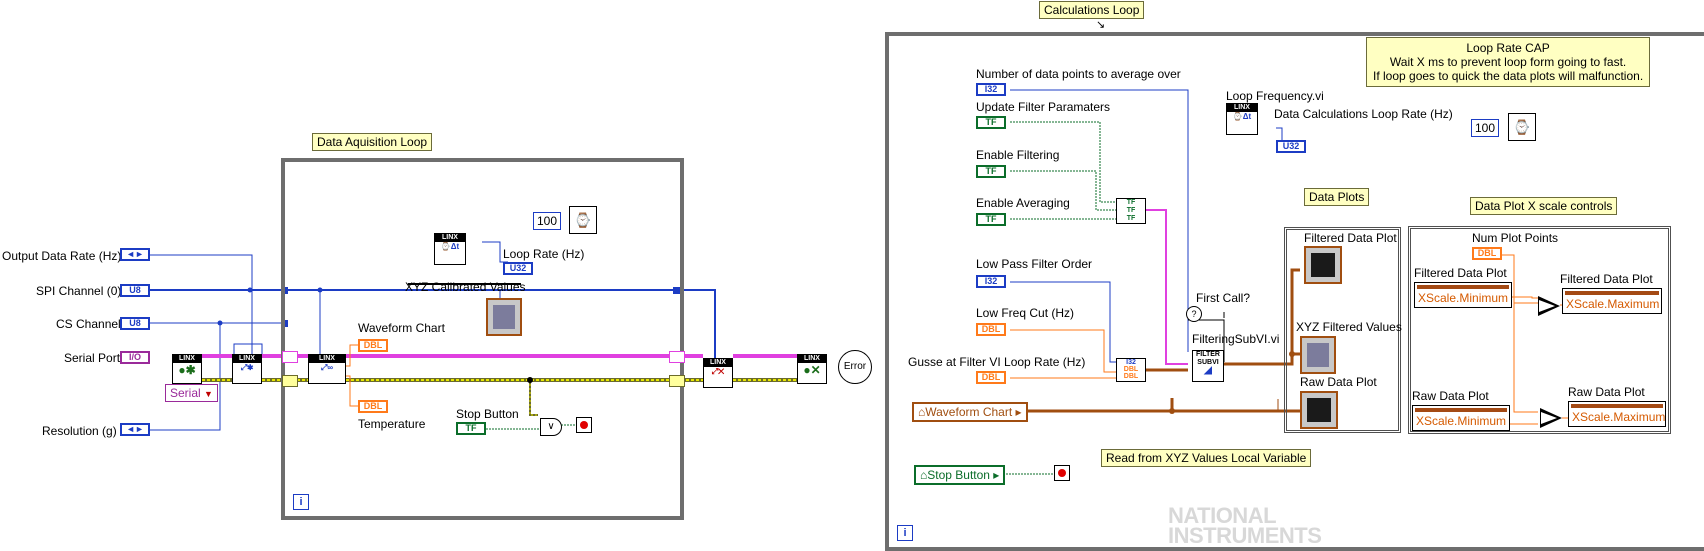  I want to click on loop-frequency-node: LINX ⌚Δt, so click(450, 249).